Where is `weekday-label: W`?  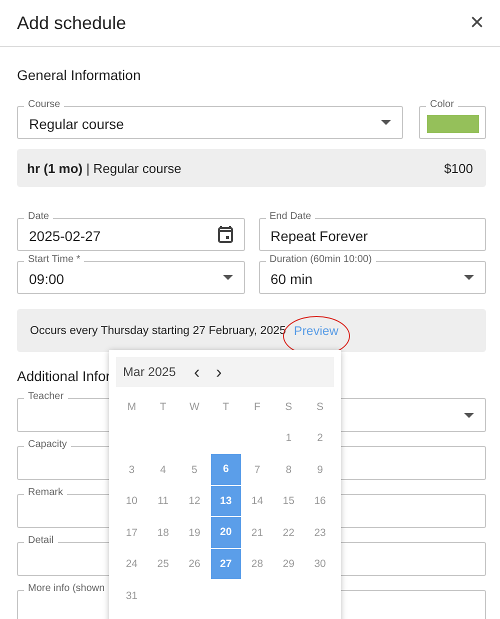 weekday-label: W is located at coordinates (194, 407).